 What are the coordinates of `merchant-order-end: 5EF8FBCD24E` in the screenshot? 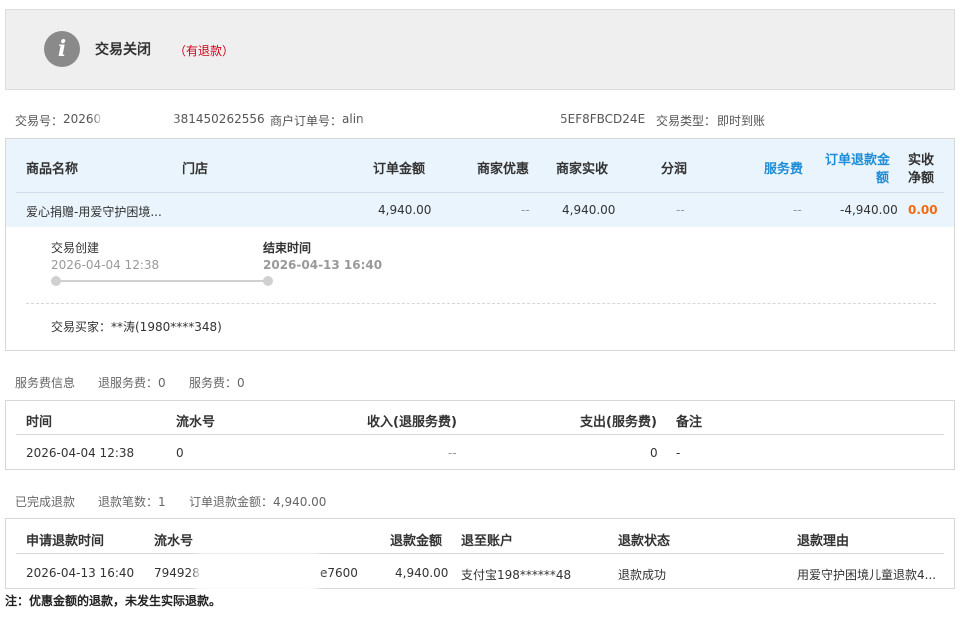 It's located at (603, 119).